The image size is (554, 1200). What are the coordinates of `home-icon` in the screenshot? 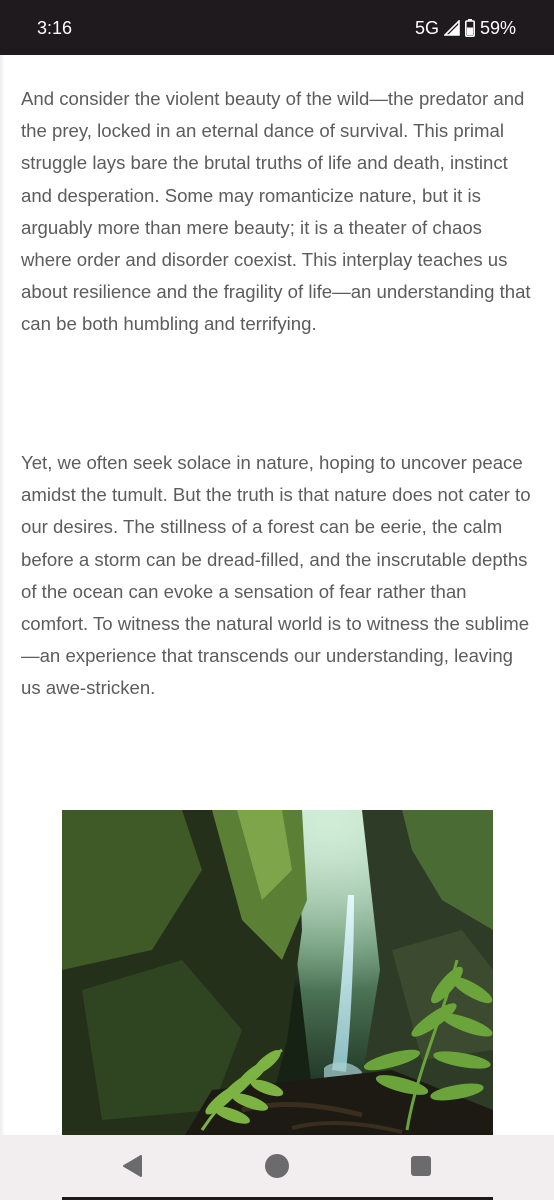 It's located at (277, 1168).